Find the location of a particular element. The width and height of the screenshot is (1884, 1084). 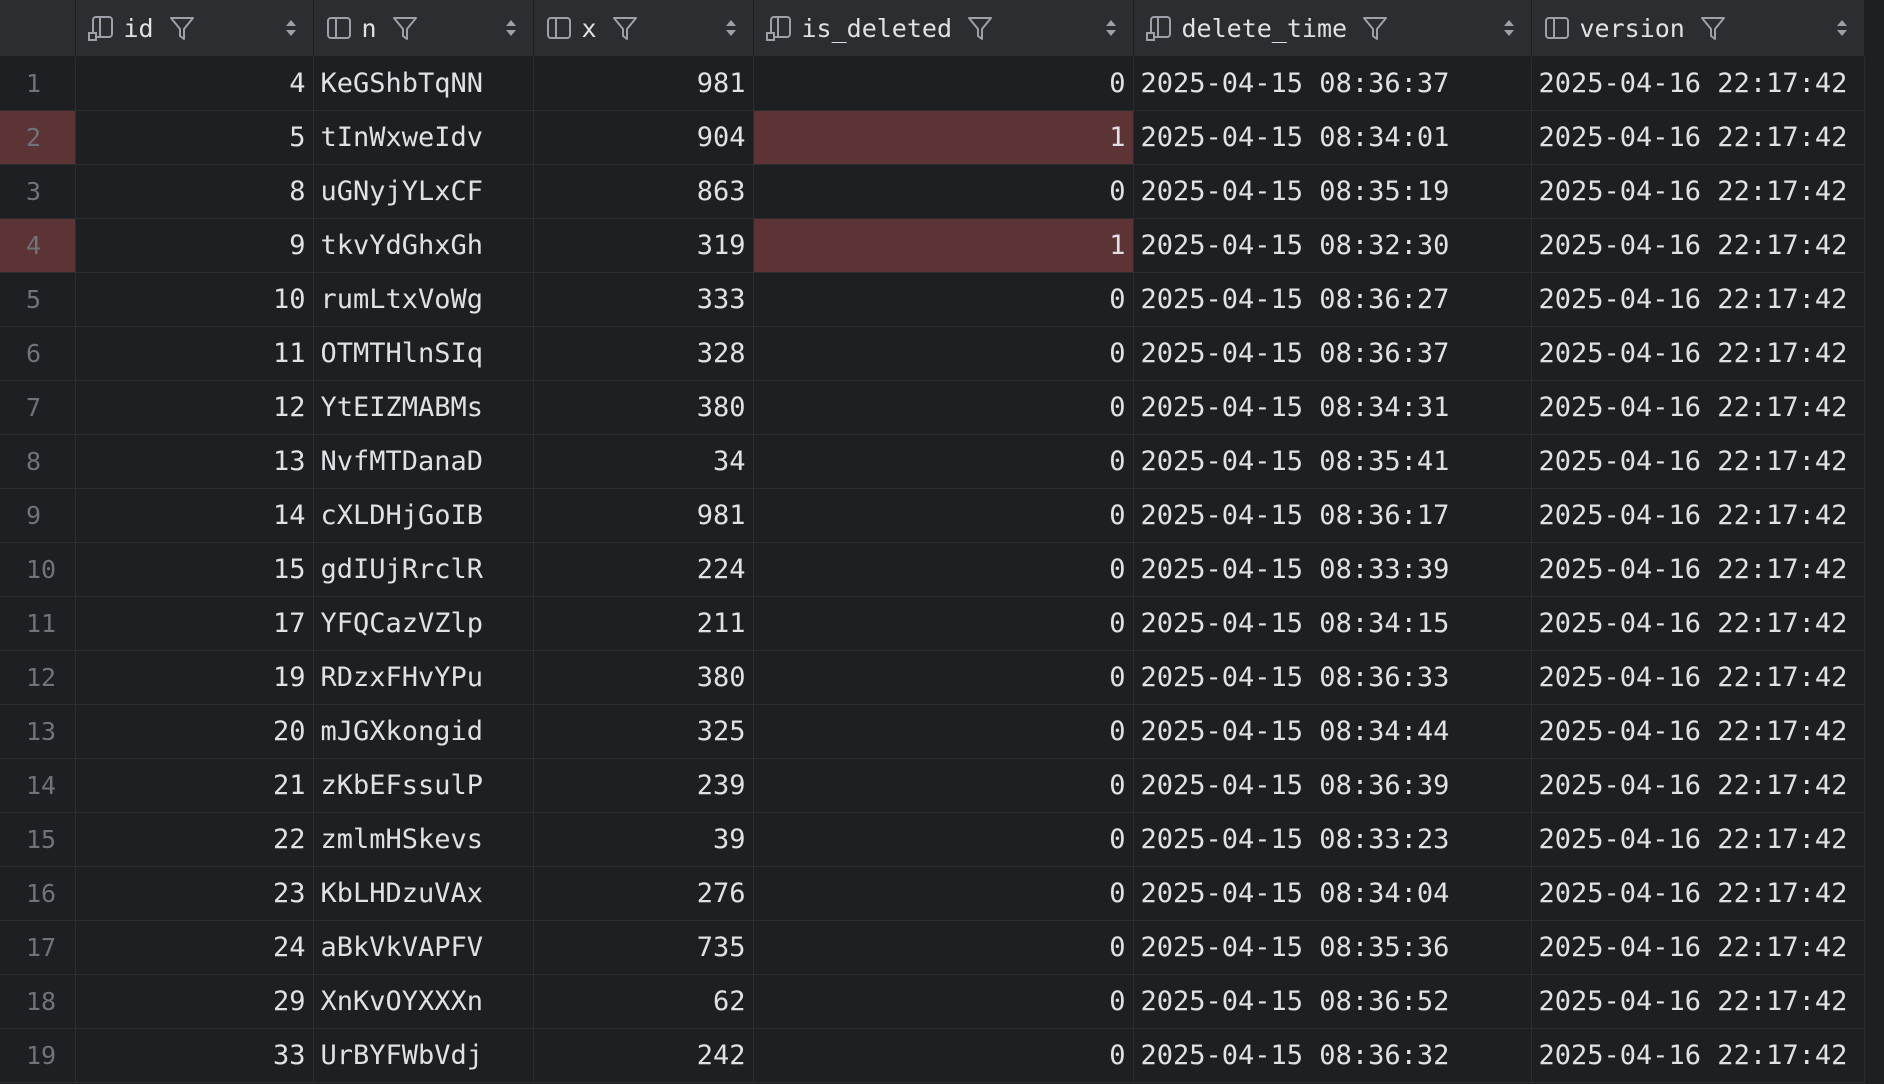

cell-delete-time: 2025-04-15 08:36:39 is located at coordinates (1332, 785).